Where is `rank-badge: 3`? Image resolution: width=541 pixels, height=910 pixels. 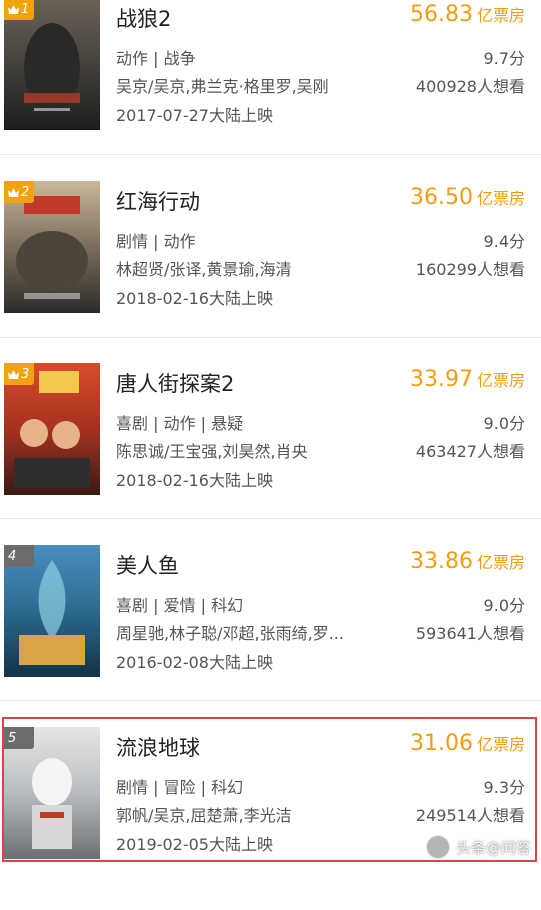 rank-badge: 3 is located at coordinates (19, 374).